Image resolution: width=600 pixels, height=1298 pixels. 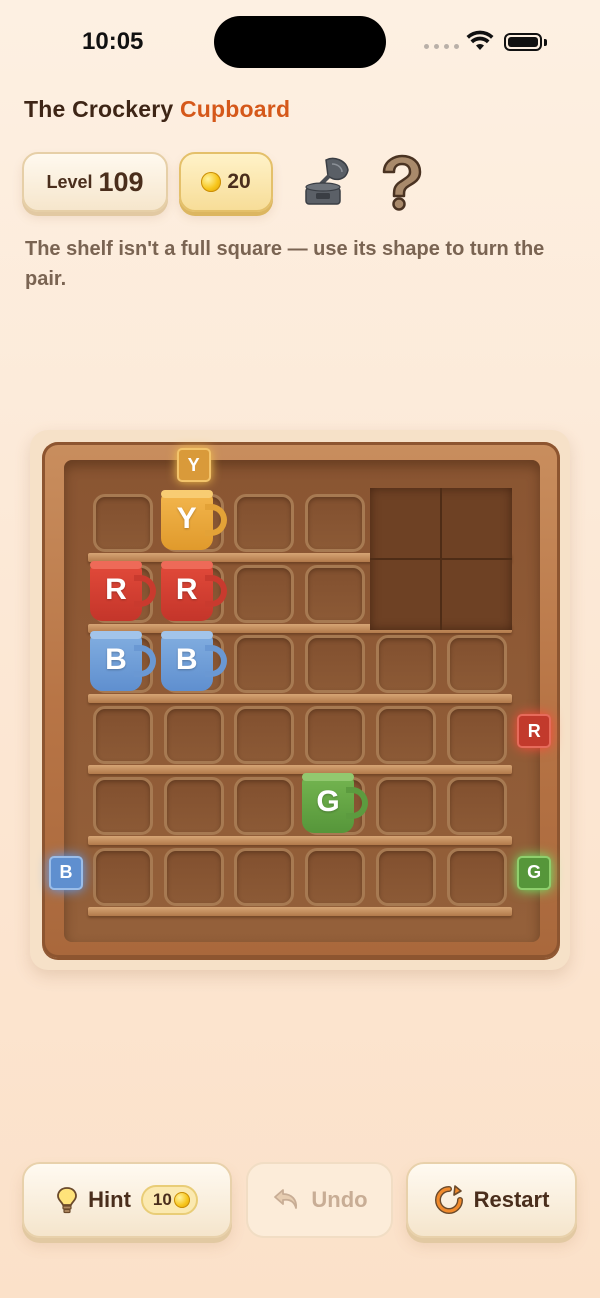 I want to click on green-mug: G, so click(x=335, y=803).